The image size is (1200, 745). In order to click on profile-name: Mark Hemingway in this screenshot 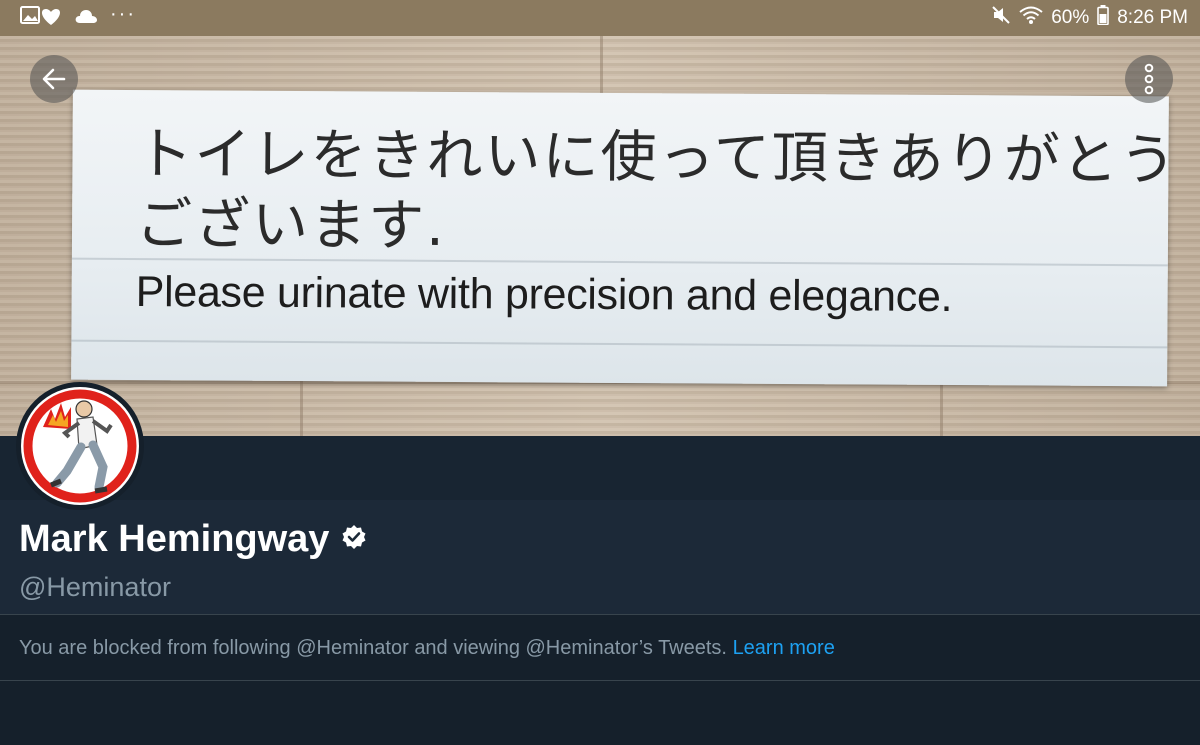, I will do `click(174, 539)`.